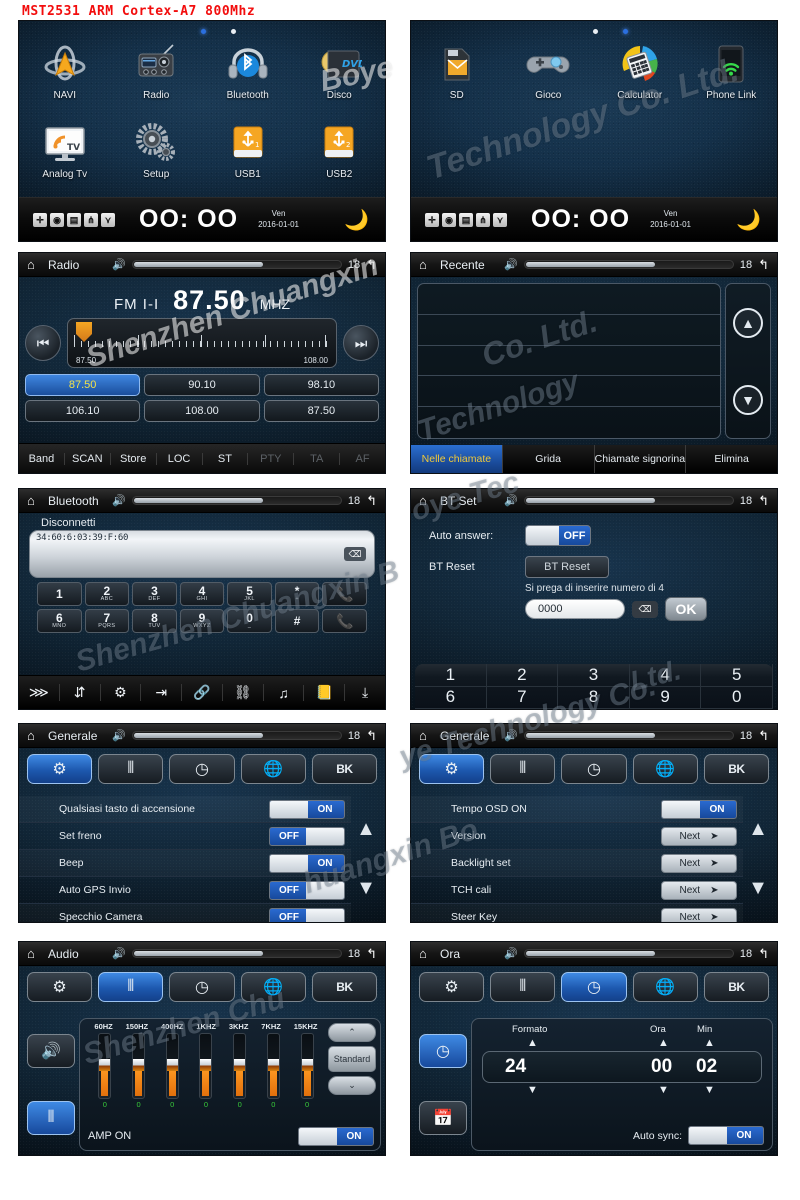 Image resolution: width=800 pixels, height=1200 pixels. Describe the element at coordinates (532, 1090) in the screenshot. I see `format-down-icon: ▼` at that location.